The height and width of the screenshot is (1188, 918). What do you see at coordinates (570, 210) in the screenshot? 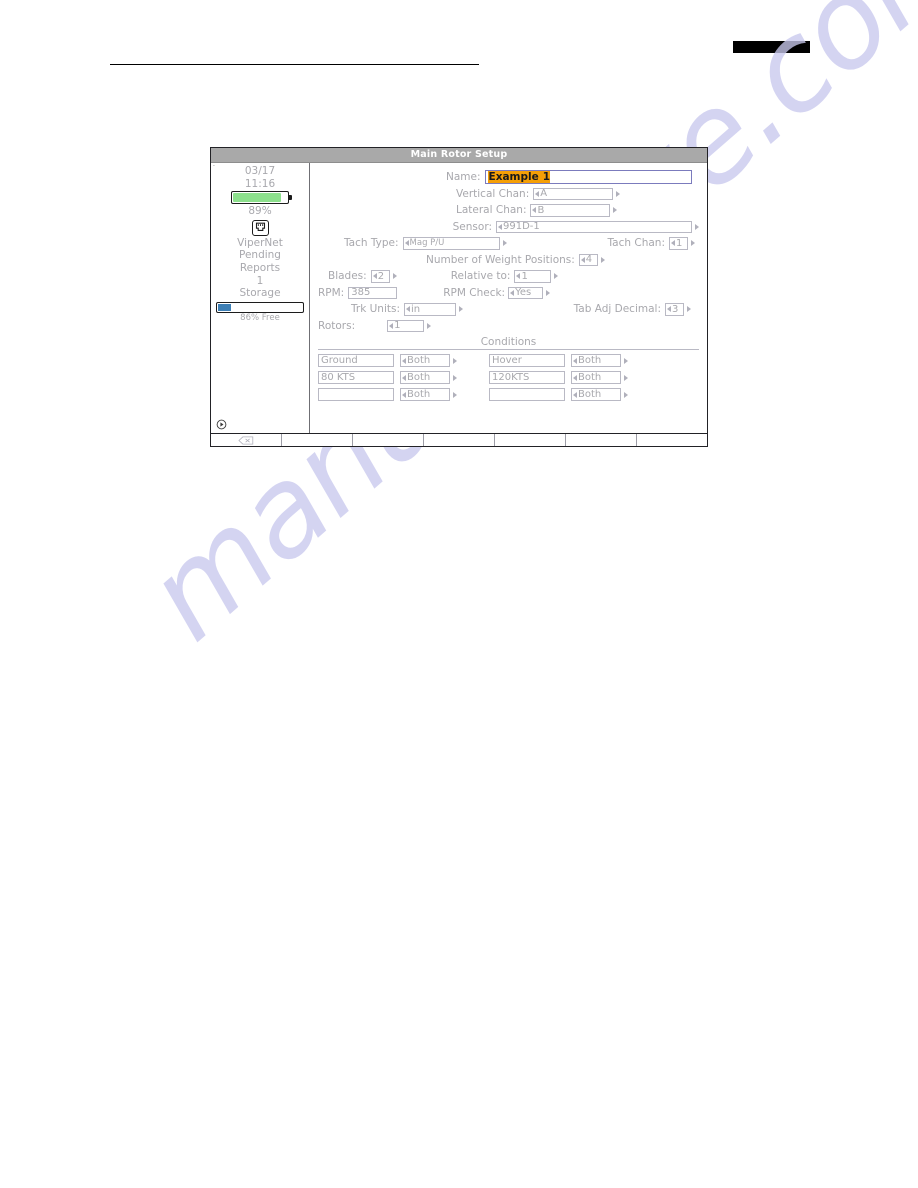
I see `lateral-chan-box: B` at bounding box center [570, 210].